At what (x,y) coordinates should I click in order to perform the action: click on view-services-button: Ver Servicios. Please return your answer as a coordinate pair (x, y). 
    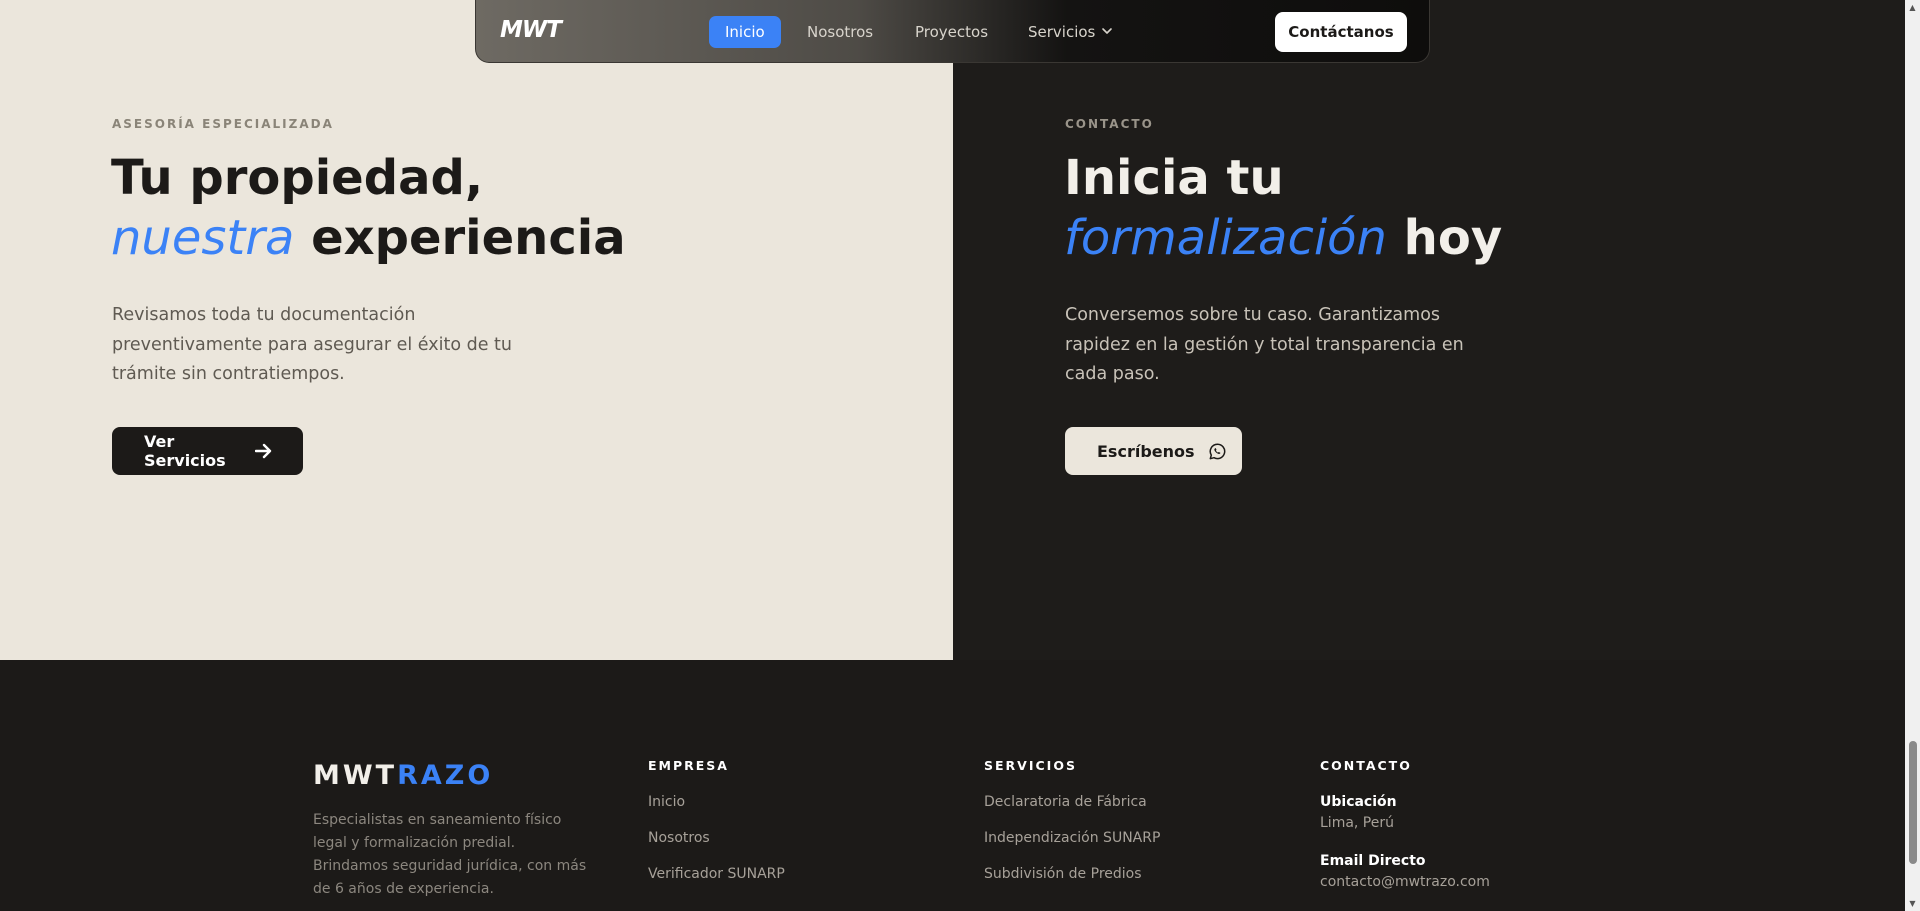
    Looking at the image, I should click on (207, 451).